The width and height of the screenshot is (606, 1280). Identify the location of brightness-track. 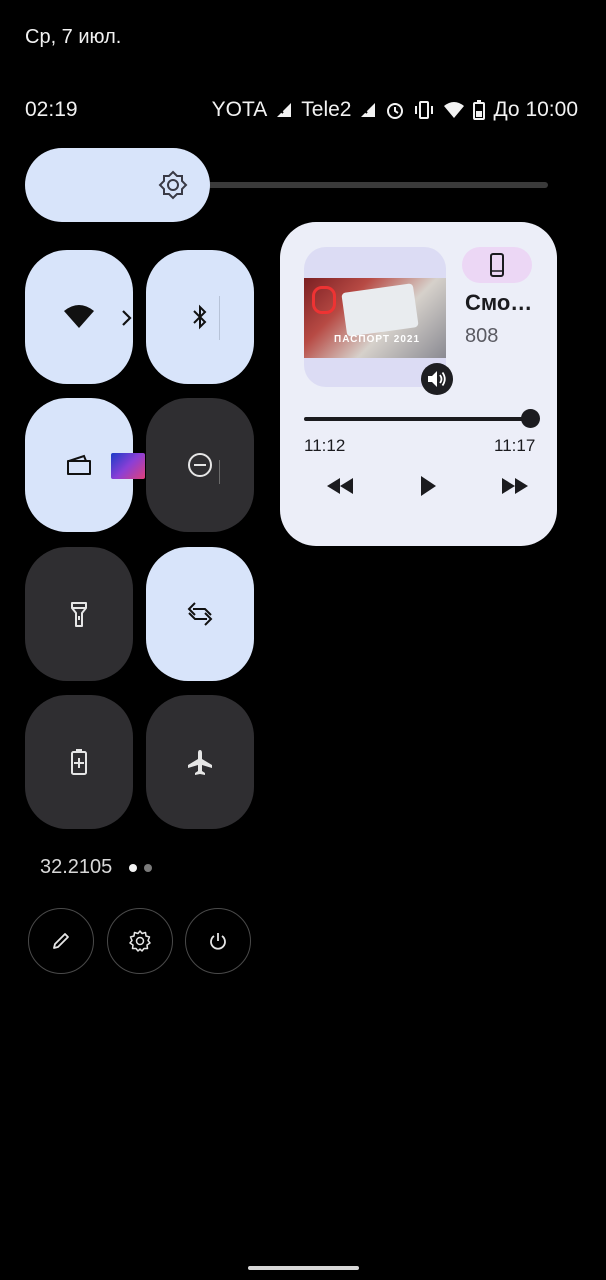
(376, 185).